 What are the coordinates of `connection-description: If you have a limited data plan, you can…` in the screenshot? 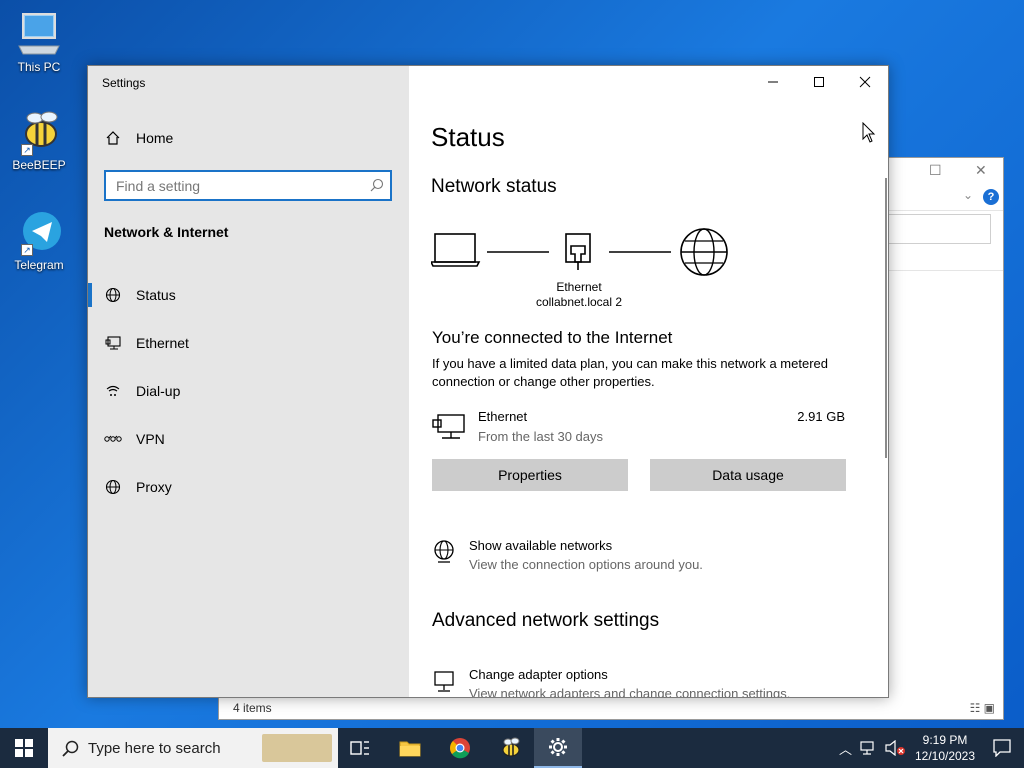 It's located at (630, 372).